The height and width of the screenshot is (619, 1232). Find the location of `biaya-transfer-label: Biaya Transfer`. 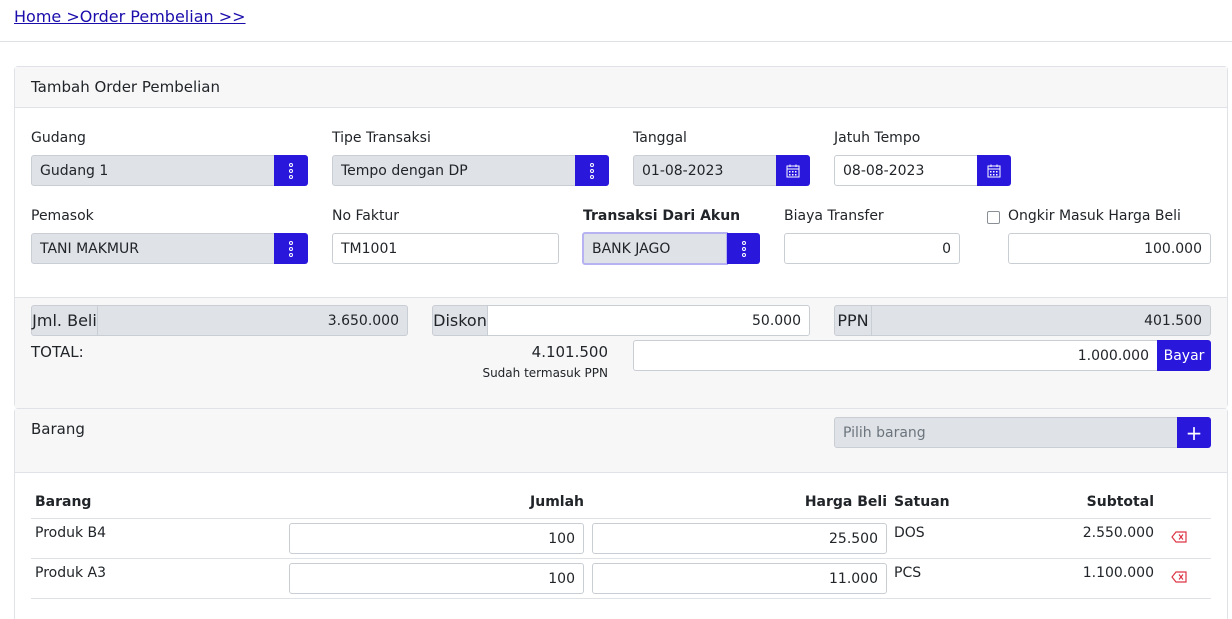

biaya-transfer-label: Biaya Transfer is located at coordinates (834, 216).